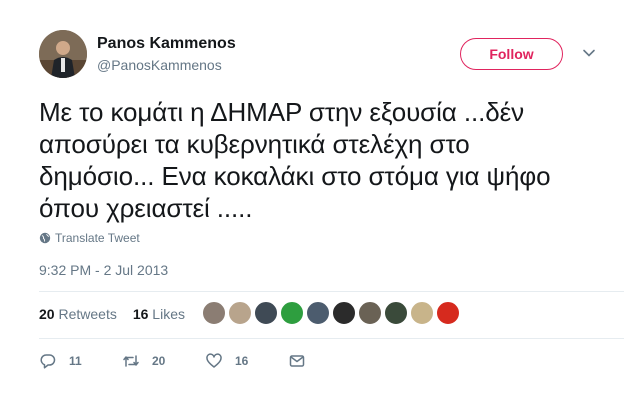 The image size is (640, 403). I want to click on engagement-stats: 20 Retweets 16 Likes, so click(112, 314).